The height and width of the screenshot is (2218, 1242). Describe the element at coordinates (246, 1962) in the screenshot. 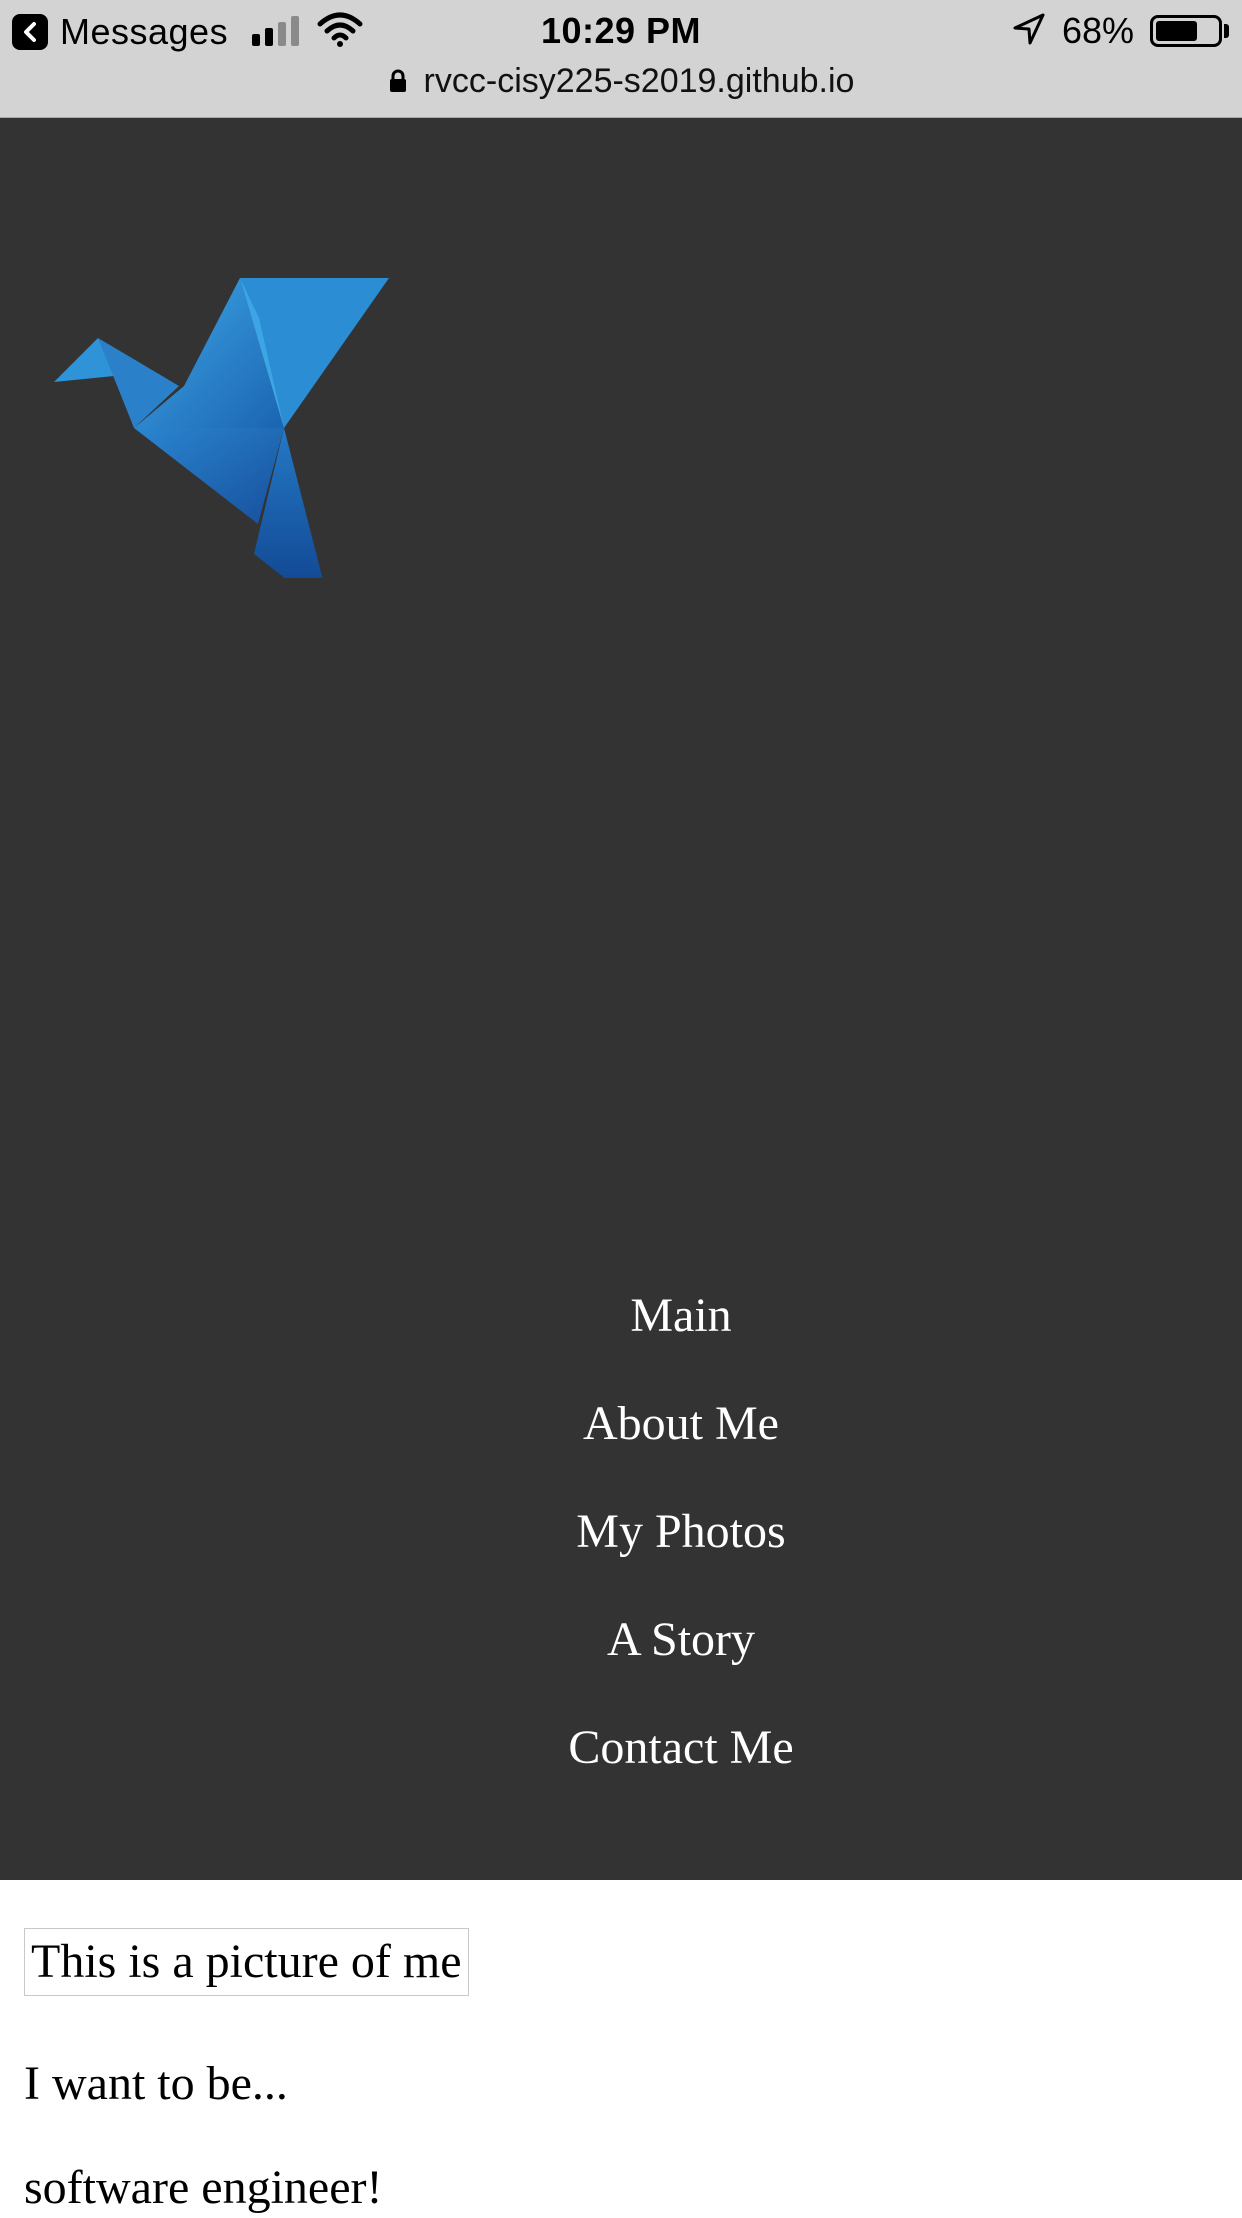

I see `broken-image-alt-text: This is a picture of me` at that location.